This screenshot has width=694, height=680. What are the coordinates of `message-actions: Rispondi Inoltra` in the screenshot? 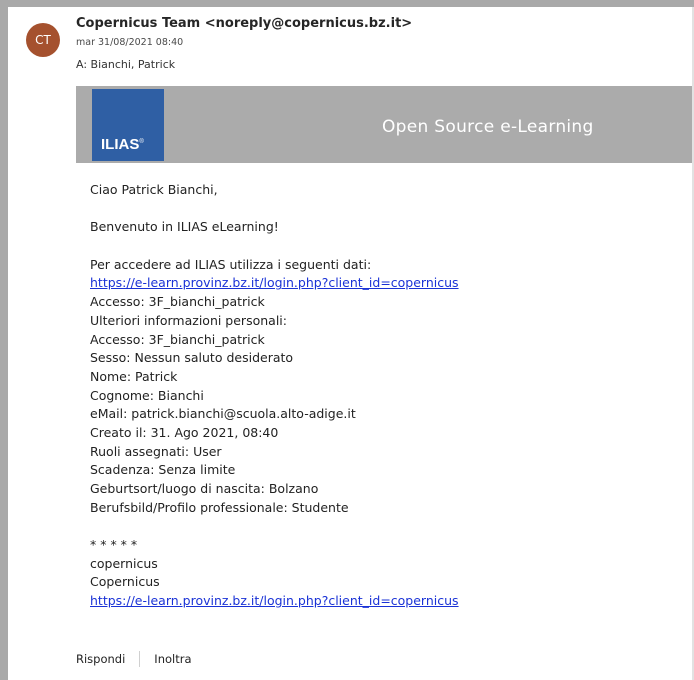 It's located at (134, 659).